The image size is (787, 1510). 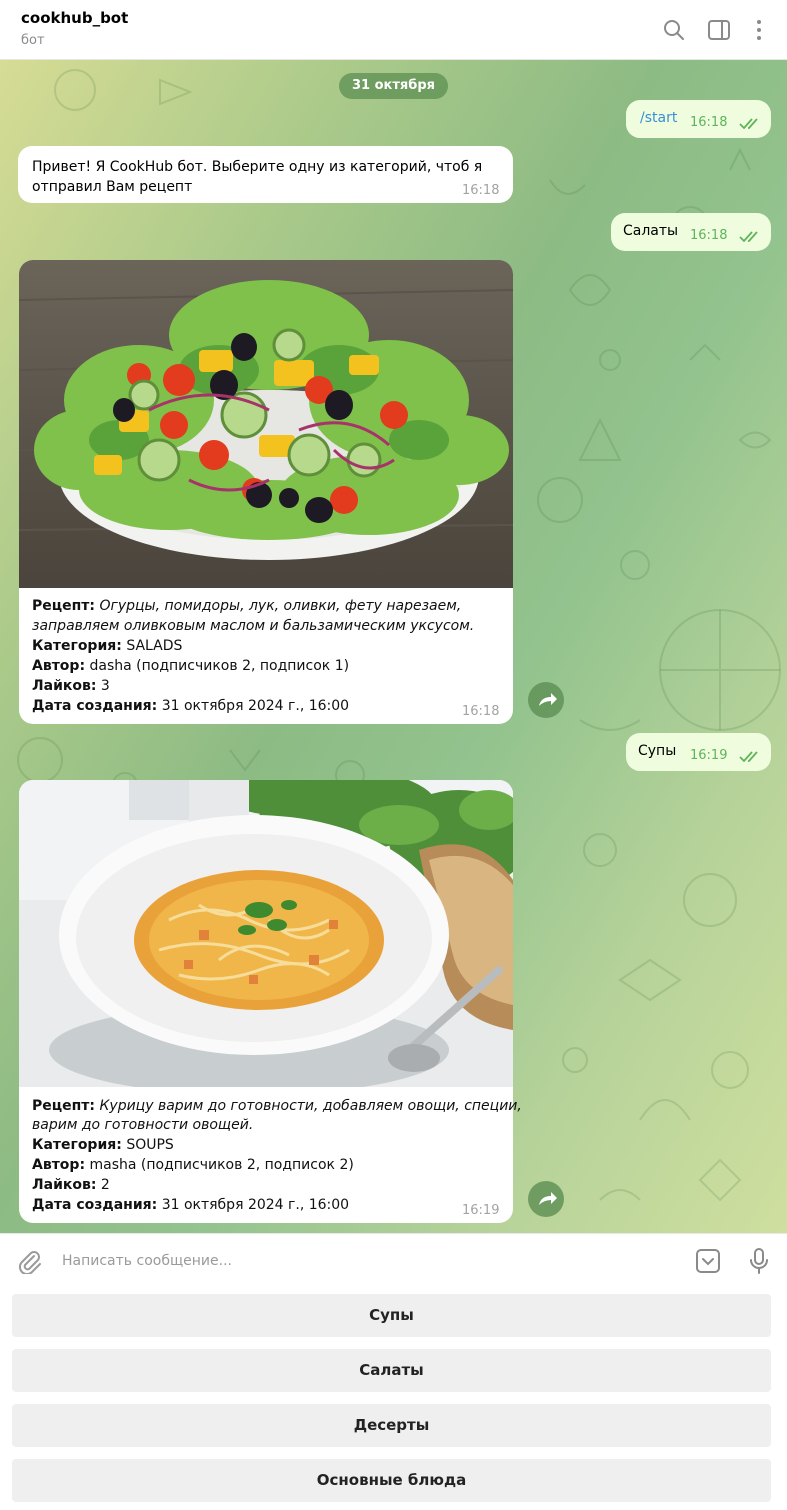 What do you see at coordinates (33, 40) in the screenshot?
I see `chat-subtitle: бот` at bounding box center [33, 40].